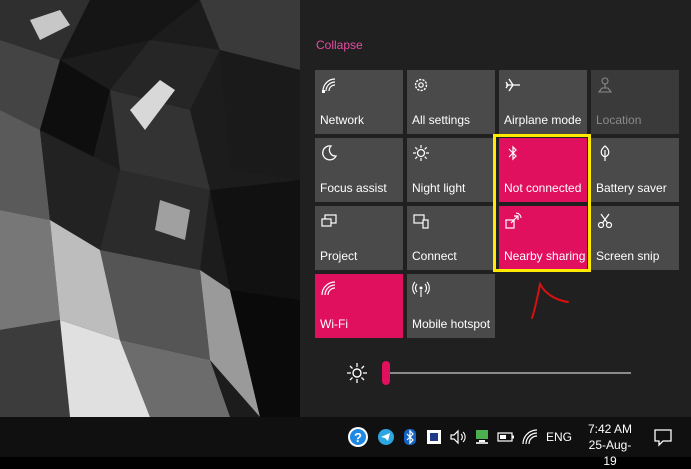  What do you see at coordinates (513, 220) in the screenshot?
I see `share-icon` at bounding box center [513, 220].